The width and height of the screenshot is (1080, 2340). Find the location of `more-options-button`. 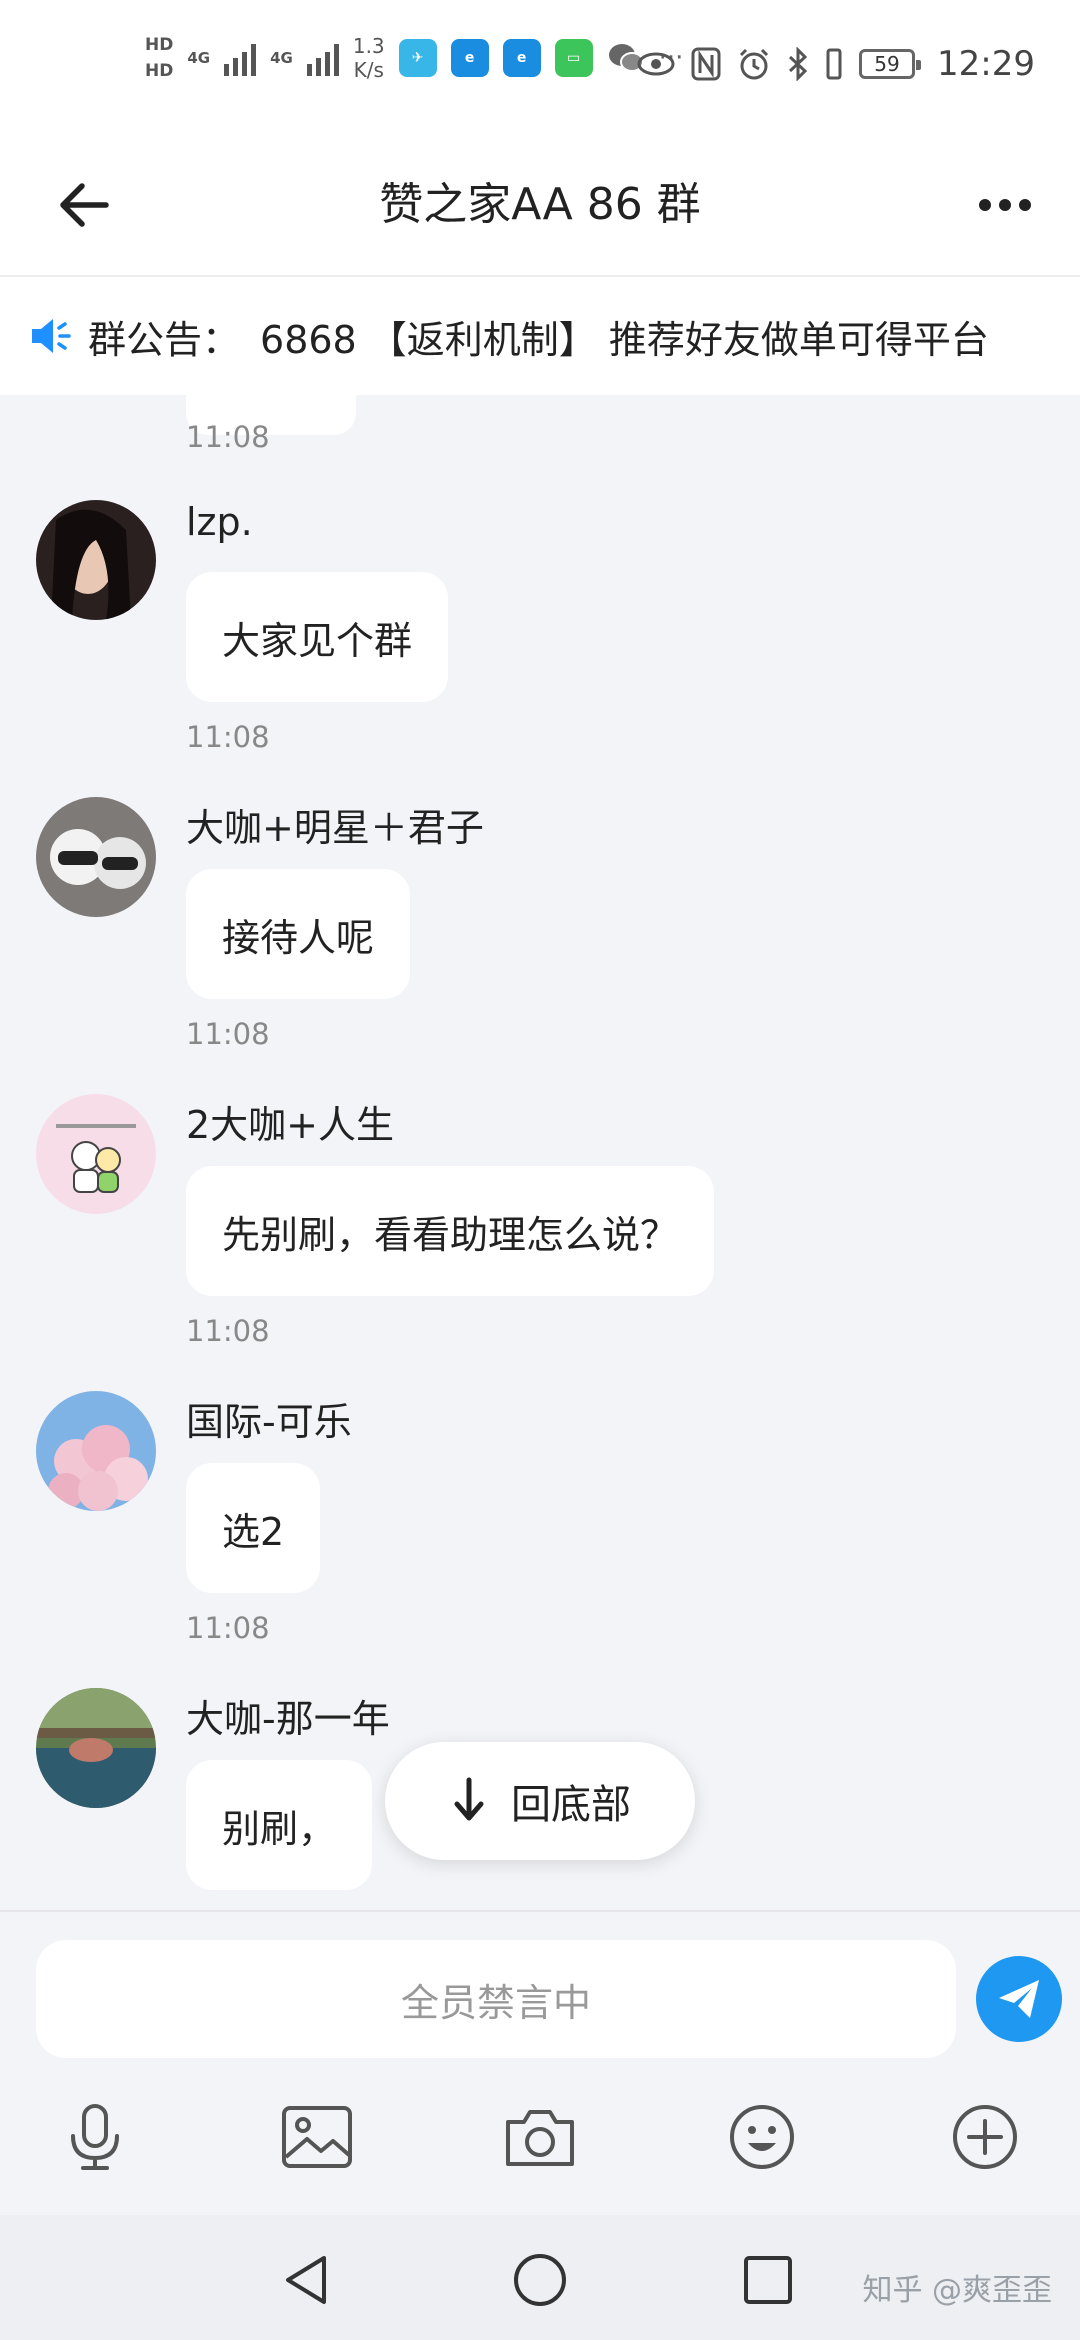

more-options-button is located at coordinates (1005, 205).